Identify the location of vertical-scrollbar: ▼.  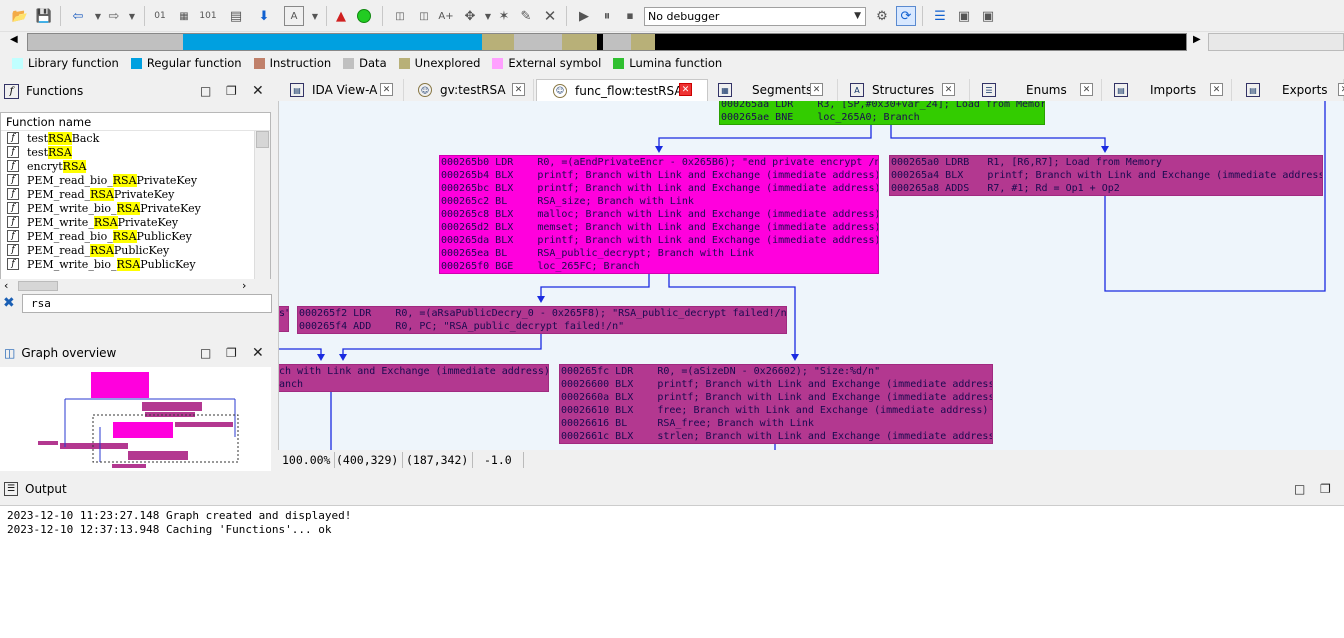
(262, 210).